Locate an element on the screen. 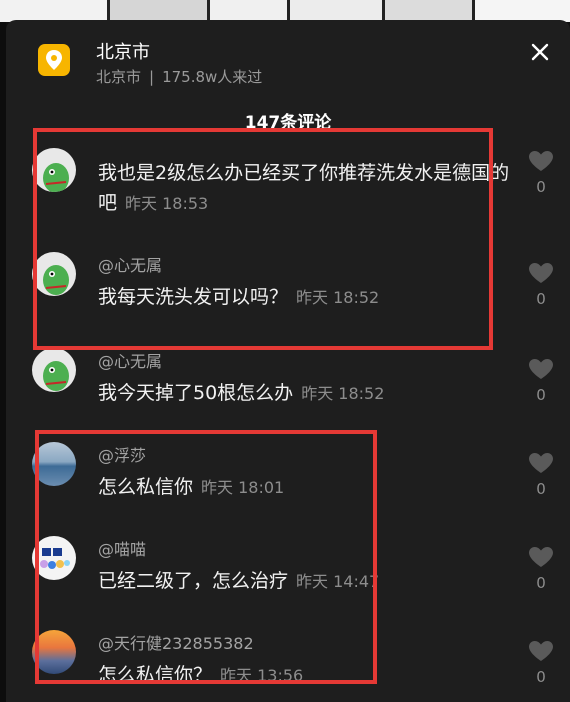 This screenshot has width=570, height=702. comment-time: 昨天 18:53 is located at coordinates (167, 203).